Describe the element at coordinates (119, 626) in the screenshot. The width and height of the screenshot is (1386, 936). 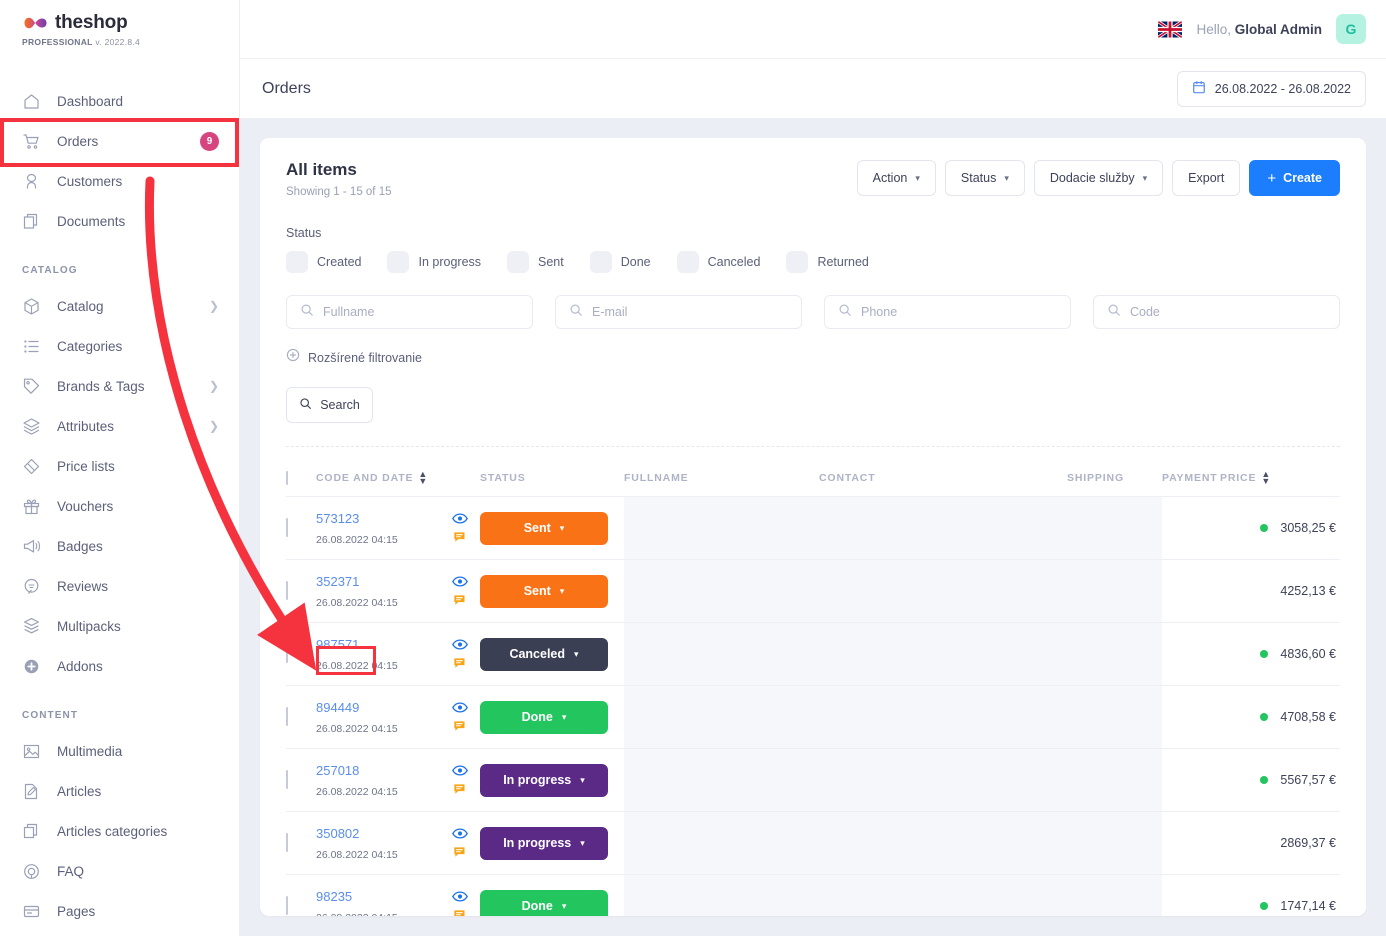
I see `sidebar-item-multipacks: Multipacks` at that location.